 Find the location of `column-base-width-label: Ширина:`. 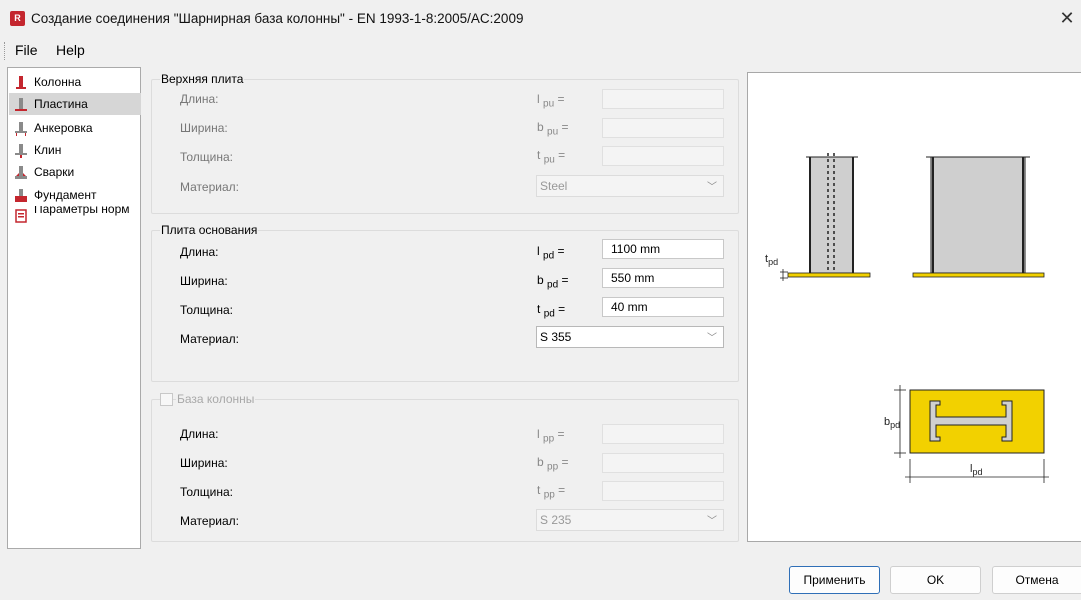

column-base-width-label: Ширина: is located at coordinates (204, 463).